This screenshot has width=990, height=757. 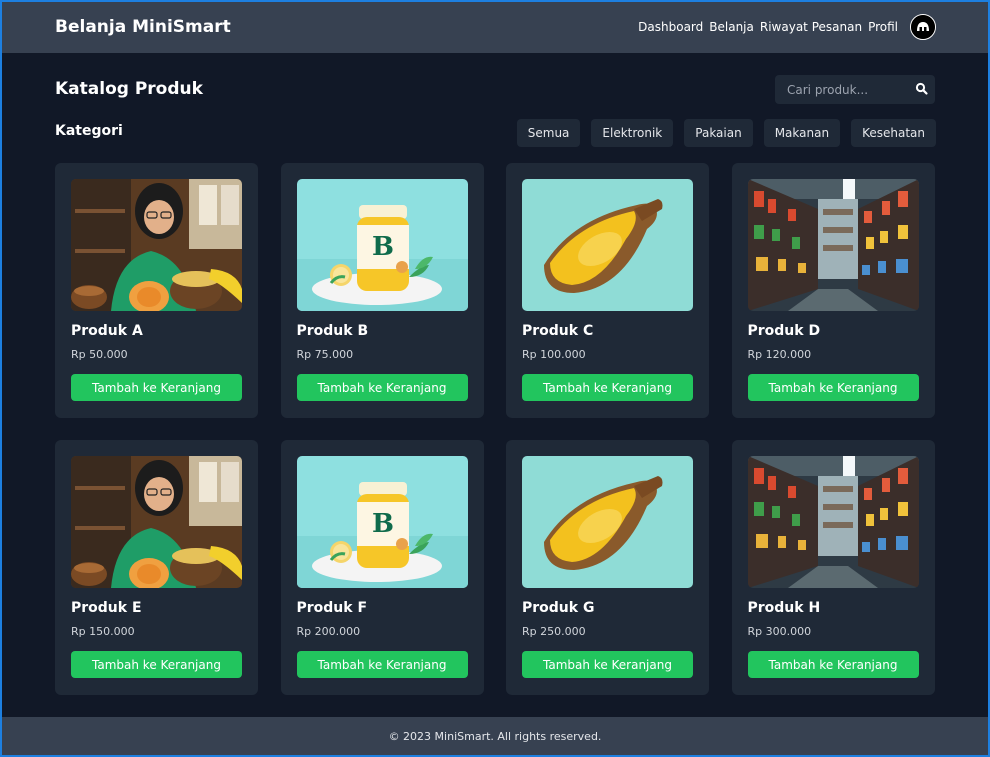 I want to click on product-price: Rp 50.000, so click(x=99, y=354).